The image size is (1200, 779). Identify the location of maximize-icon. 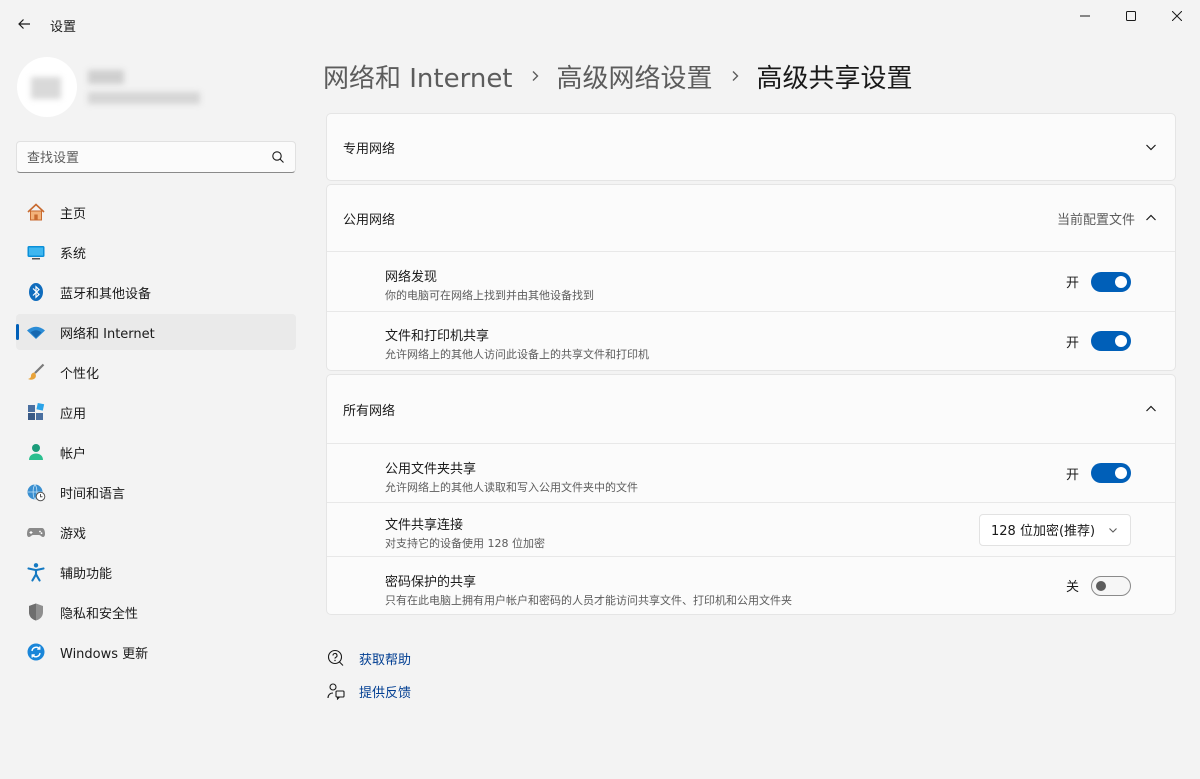
(1131, 16).